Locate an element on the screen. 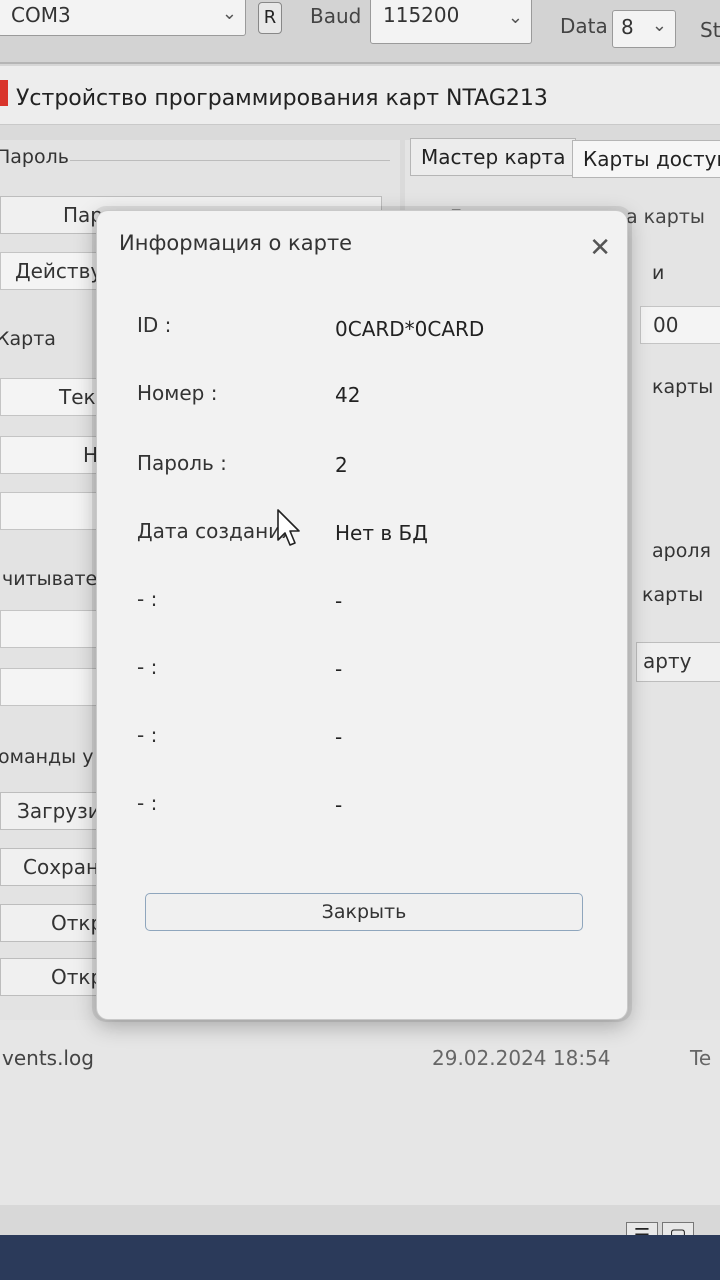 Image resolution: width=720 pixels, height=1280 pixels. stop-bits-label: St is located at coordinates (710, 30).